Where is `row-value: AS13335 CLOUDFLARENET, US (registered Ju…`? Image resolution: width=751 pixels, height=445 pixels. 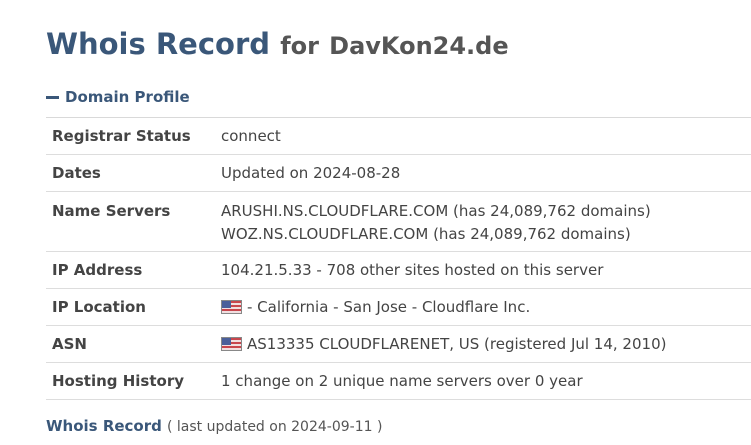
row-value: AS13335 CLOUDFLARENET, US (registered Ju… is located at coordinates (486, 344).